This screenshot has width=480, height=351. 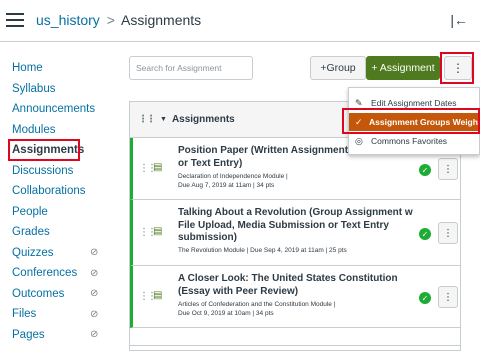 I want to click on menu-item-label: Edit Assignment Dates, so click(x=414, y=103).